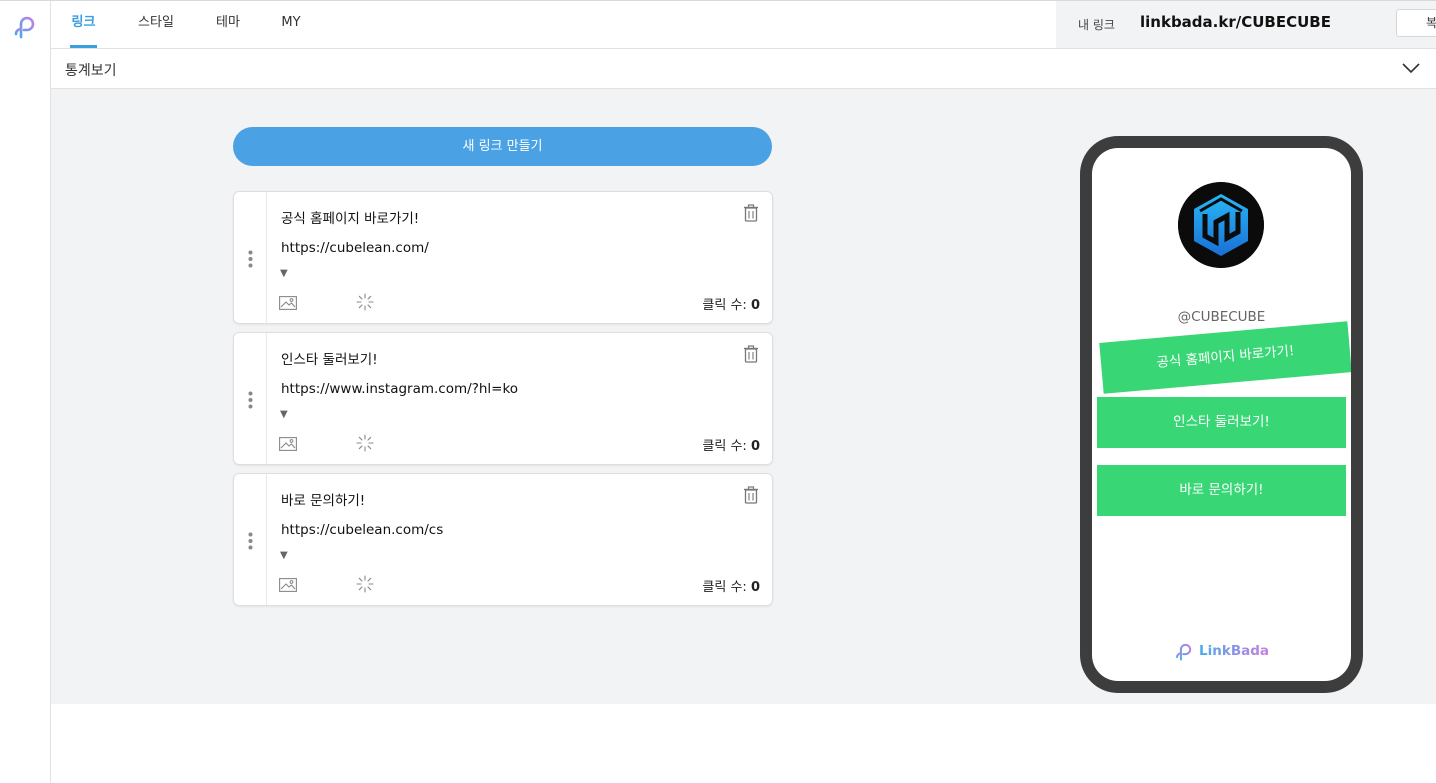  What do you see at coordinates (502, 146) in the screenshot?
I see `new-link-button: 새 링크 만들기` at bounding box center [502, 146].